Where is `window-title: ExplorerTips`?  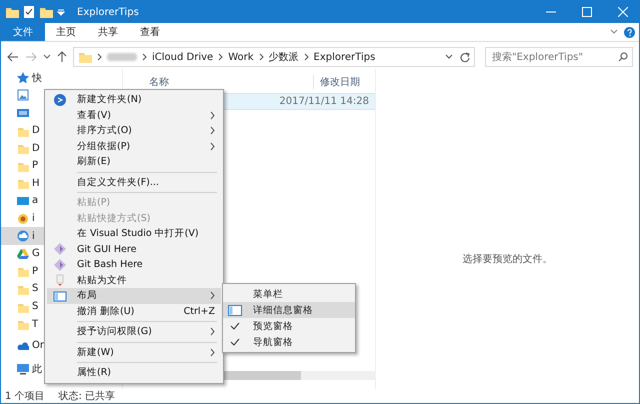
window-title: ExplorerTips is located at coordinates (108, 12).